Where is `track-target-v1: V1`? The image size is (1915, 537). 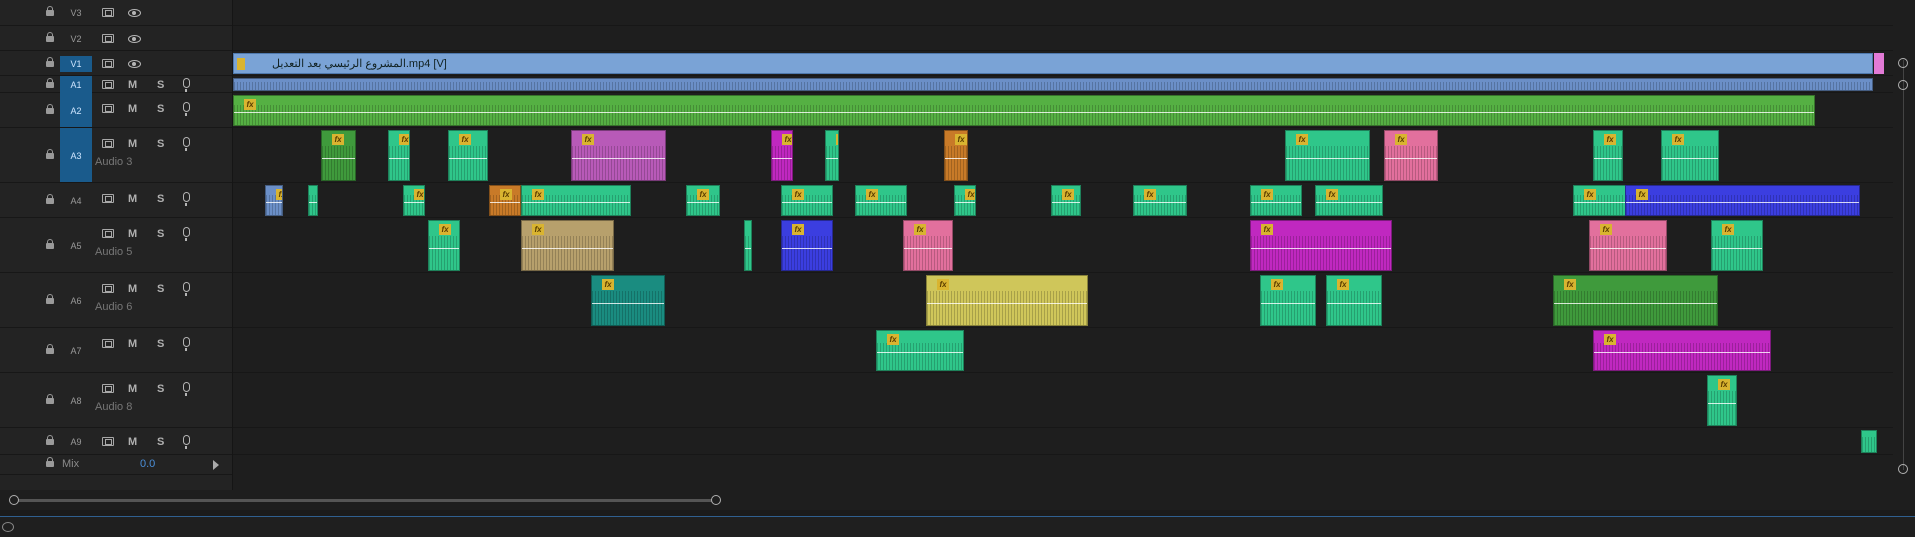
track-target-v1: V1 is located at coordinates (76, 64).